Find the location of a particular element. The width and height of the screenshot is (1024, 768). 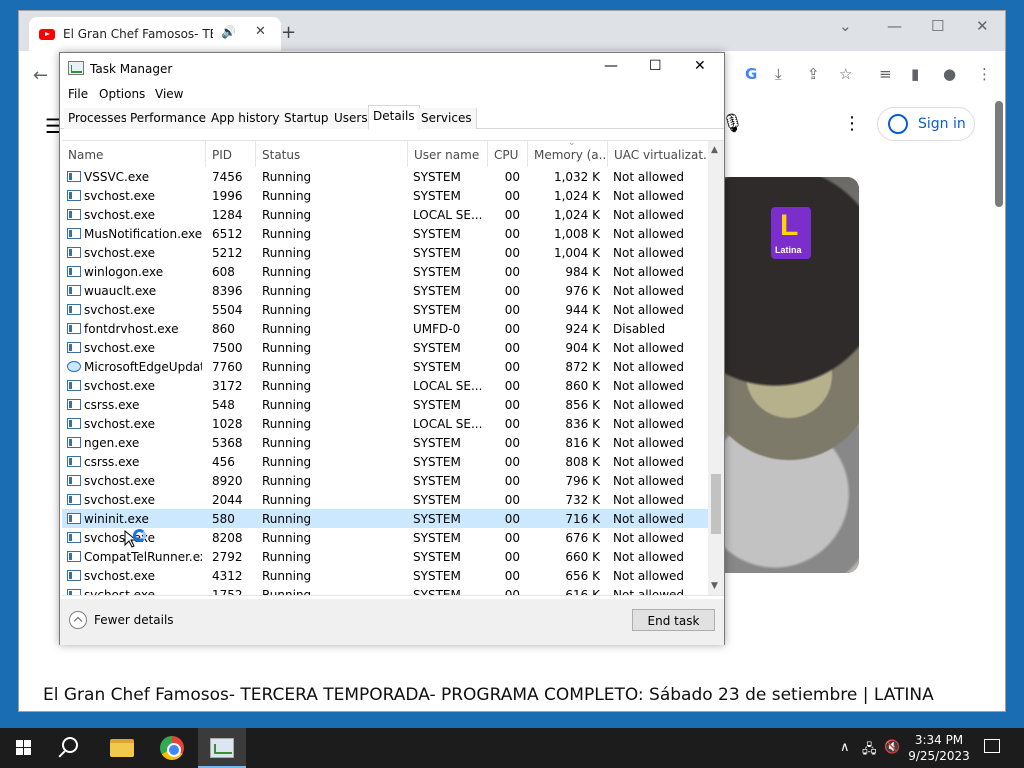

busy-spinner-icon is located at coordinates (139, 535).